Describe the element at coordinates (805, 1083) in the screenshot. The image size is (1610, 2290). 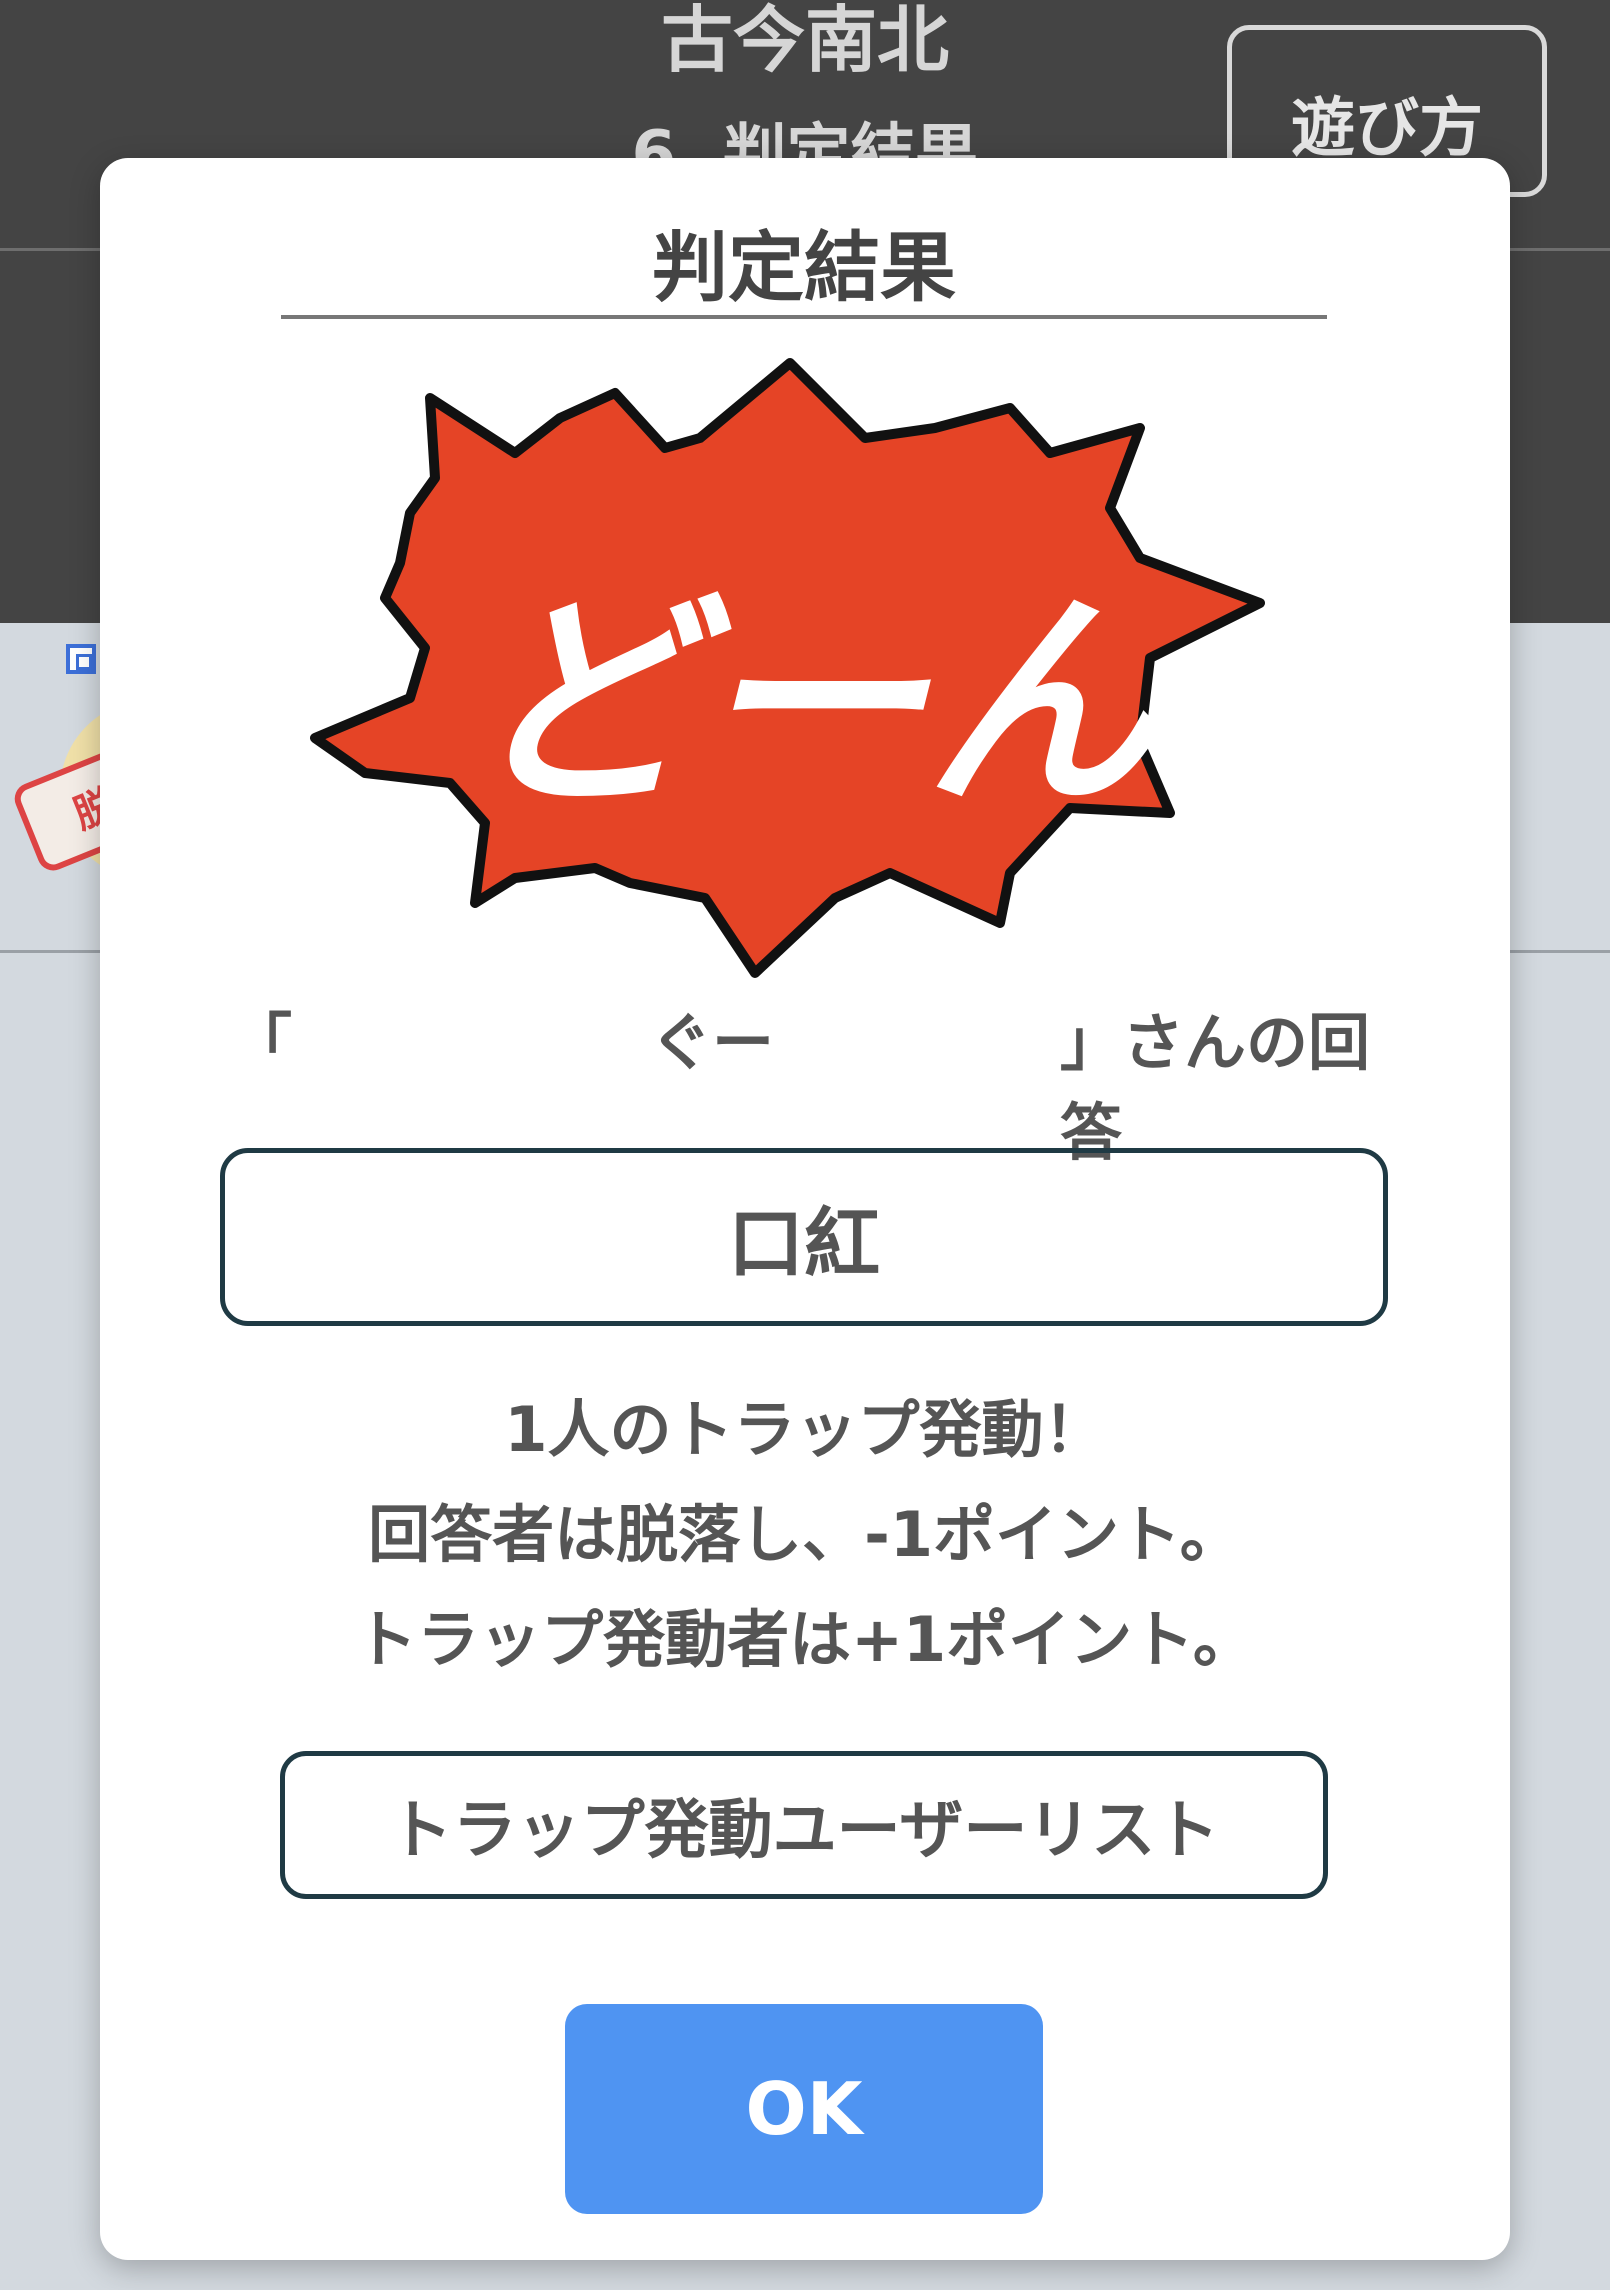
I see `answerer-caption: 「 ぐー 」さんの回答` at that location.